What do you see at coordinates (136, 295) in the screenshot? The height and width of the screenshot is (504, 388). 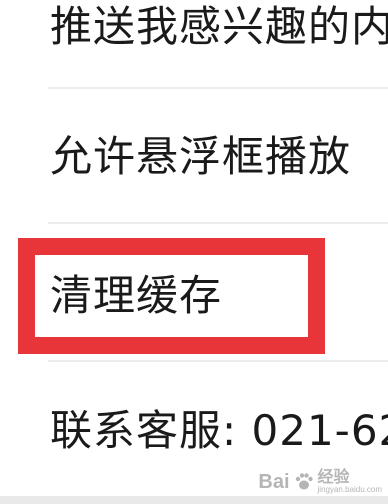 I see `settings-item-label: 清理缓存` at bounding box center [136, 295].